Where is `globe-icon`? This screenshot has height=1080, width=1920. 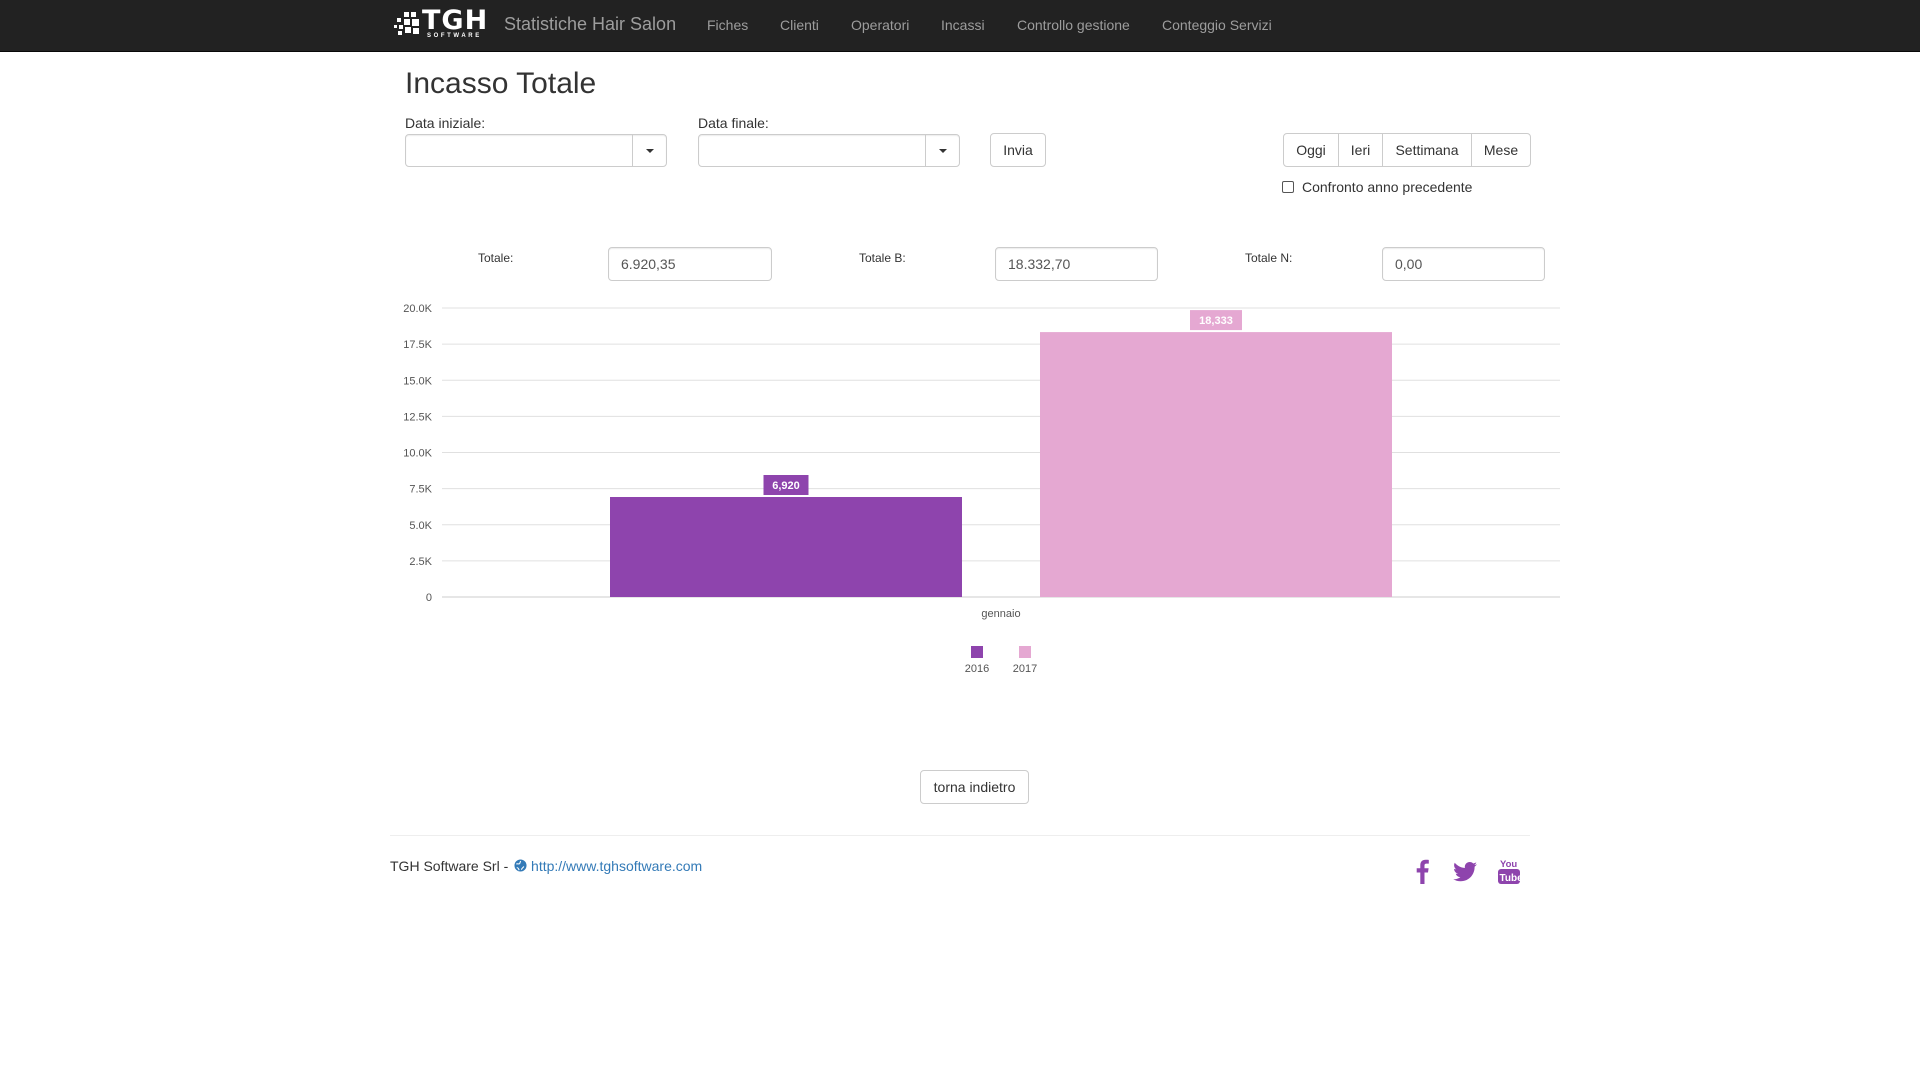 globe-icon is located at coordinates (520, 865).